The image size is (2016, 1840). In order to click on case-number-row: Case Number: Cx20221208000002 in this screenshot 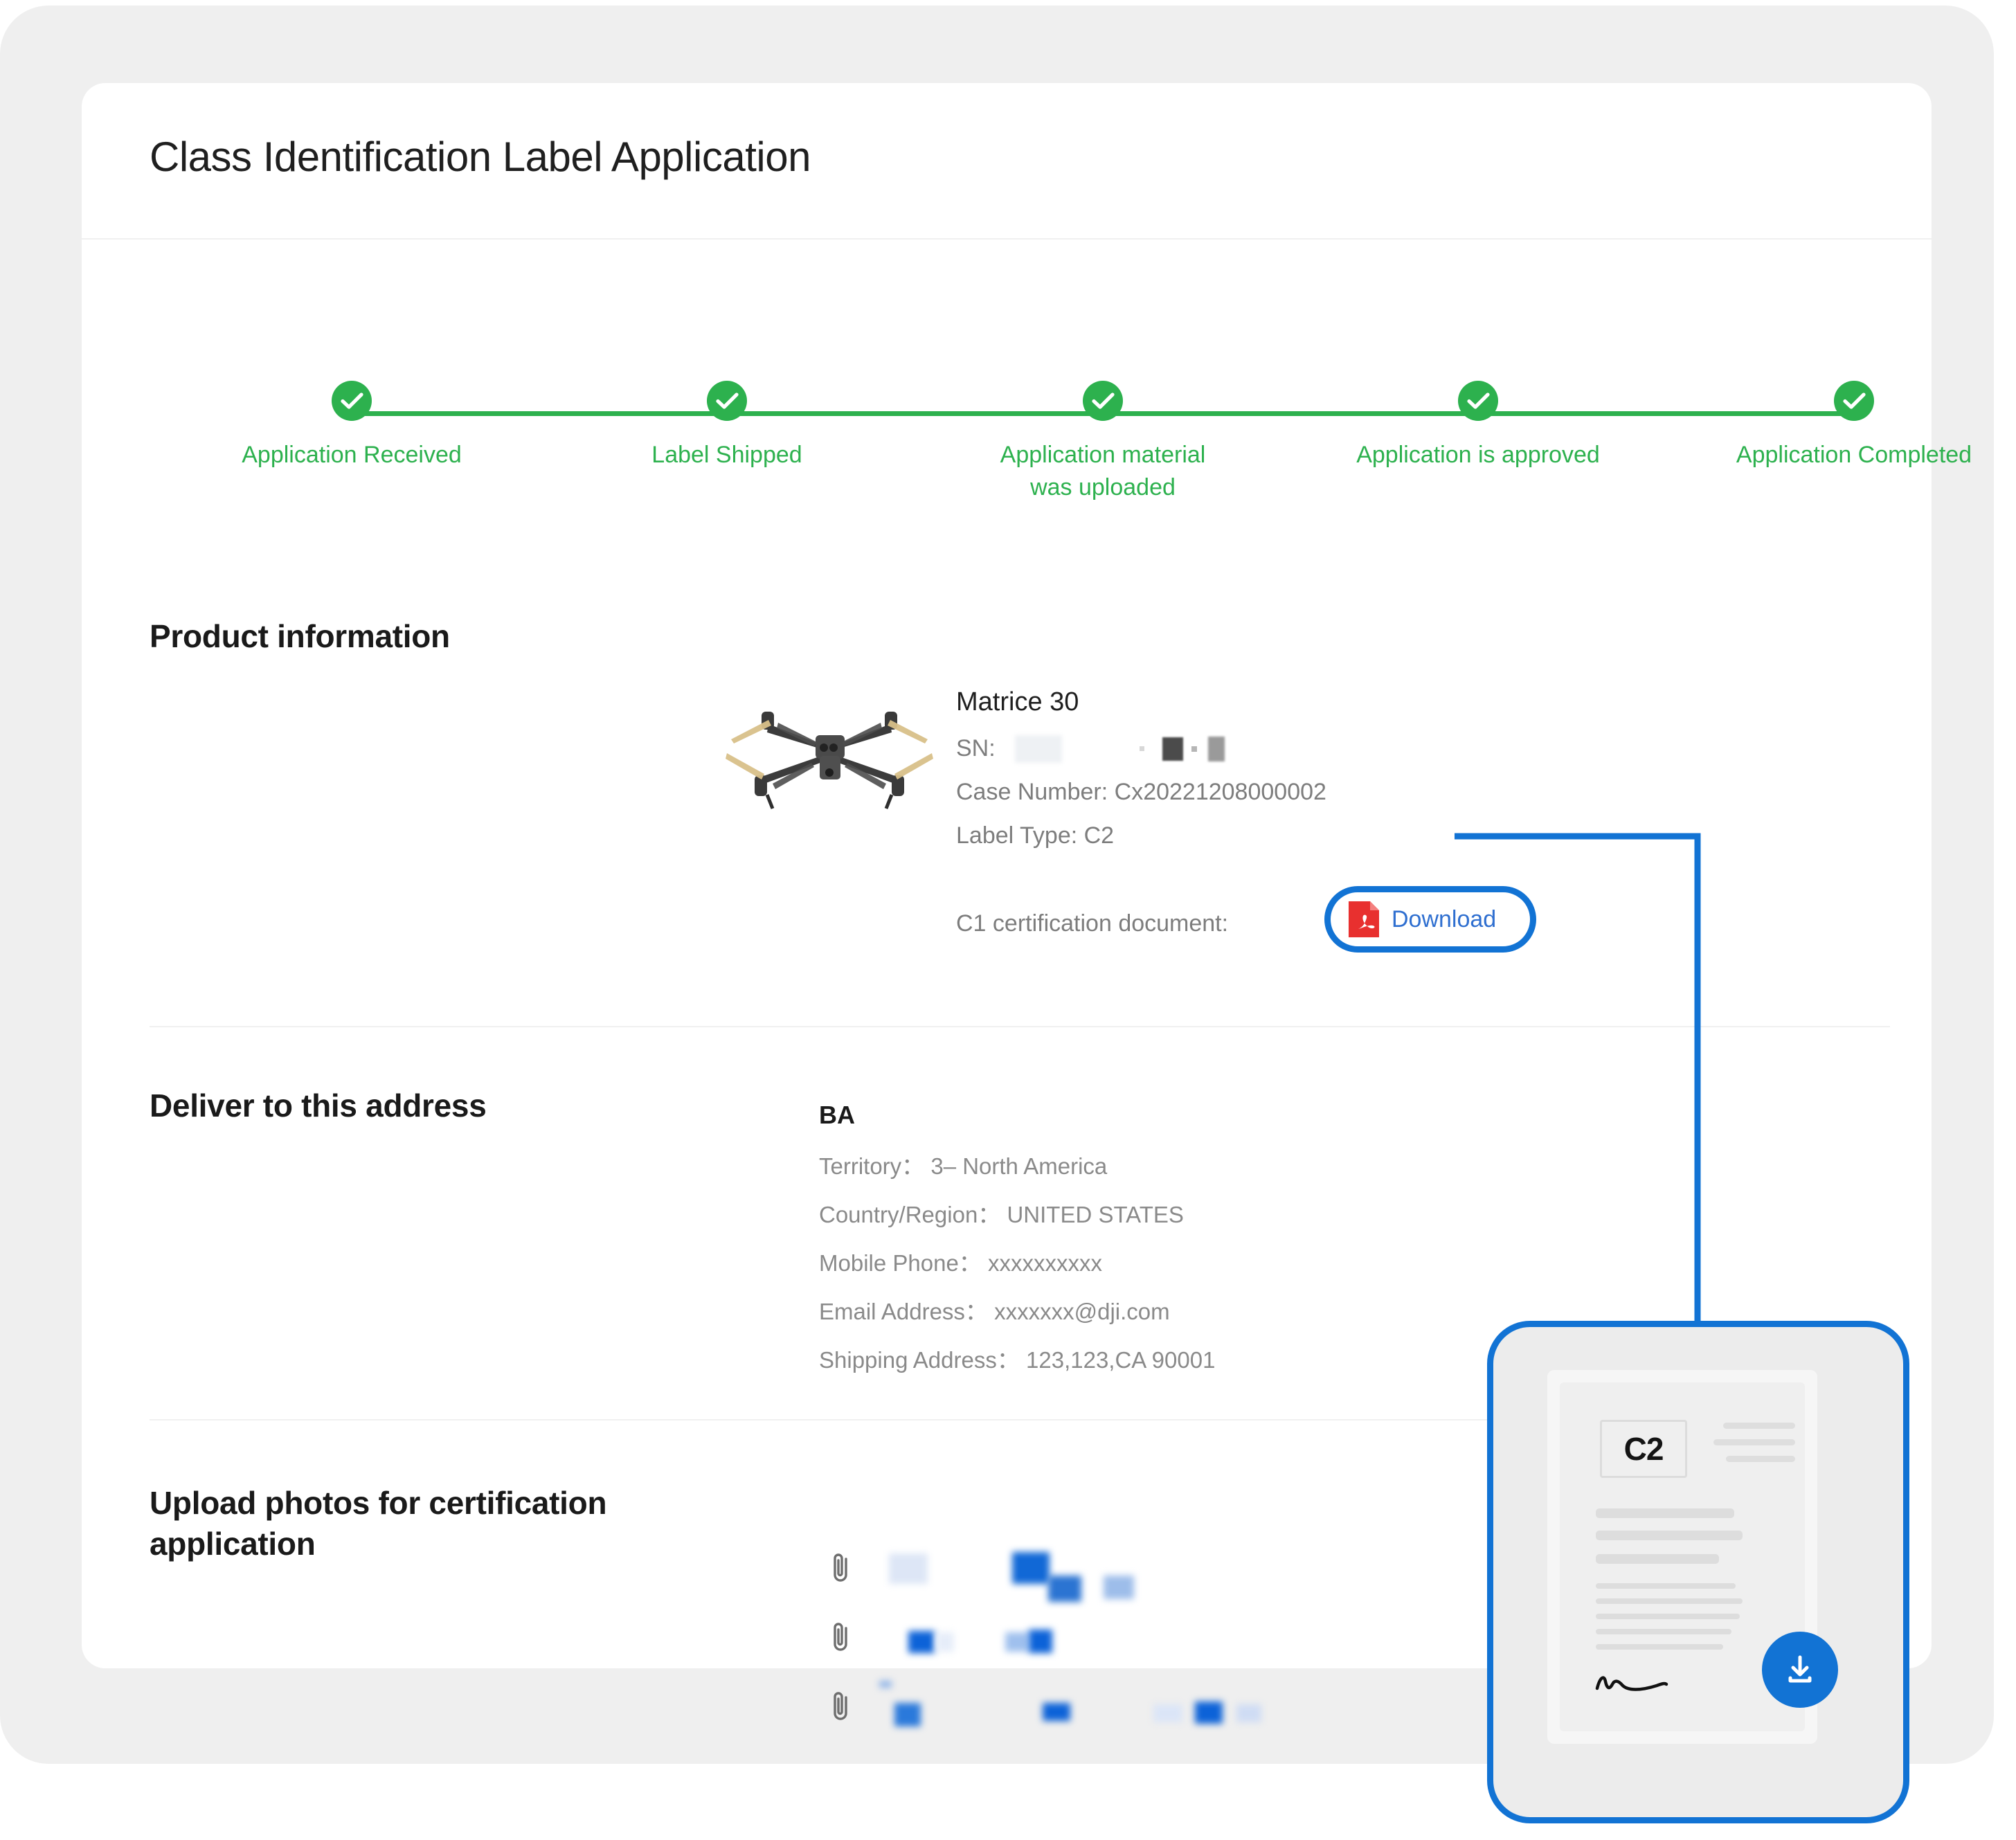, I will do `click(1141, 792)`.